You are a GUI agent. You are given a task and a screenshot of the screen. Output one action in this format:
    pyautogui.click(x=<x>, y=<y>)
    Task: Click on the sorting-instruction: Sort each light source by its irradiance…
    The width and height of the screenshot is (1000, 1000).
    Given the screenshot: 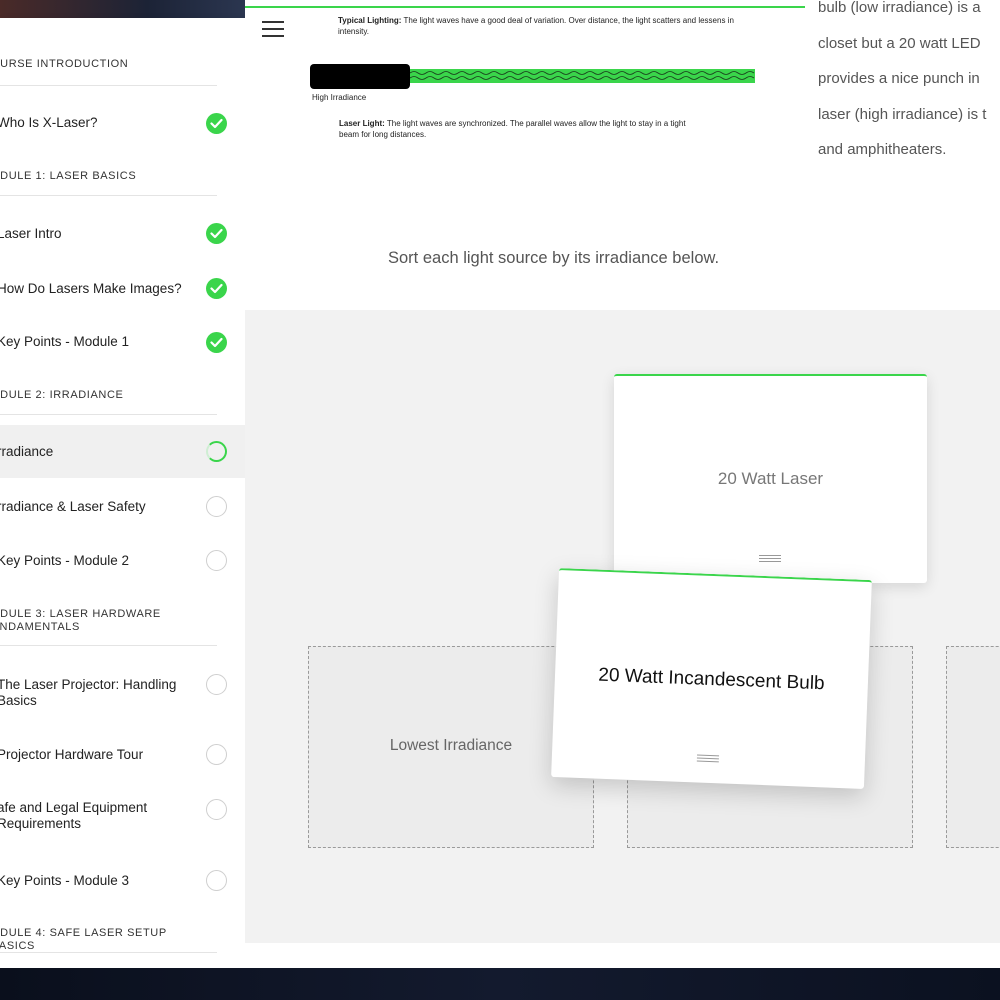 What is the action you would take?
    pyautogui.click(x=554, y=258)
    